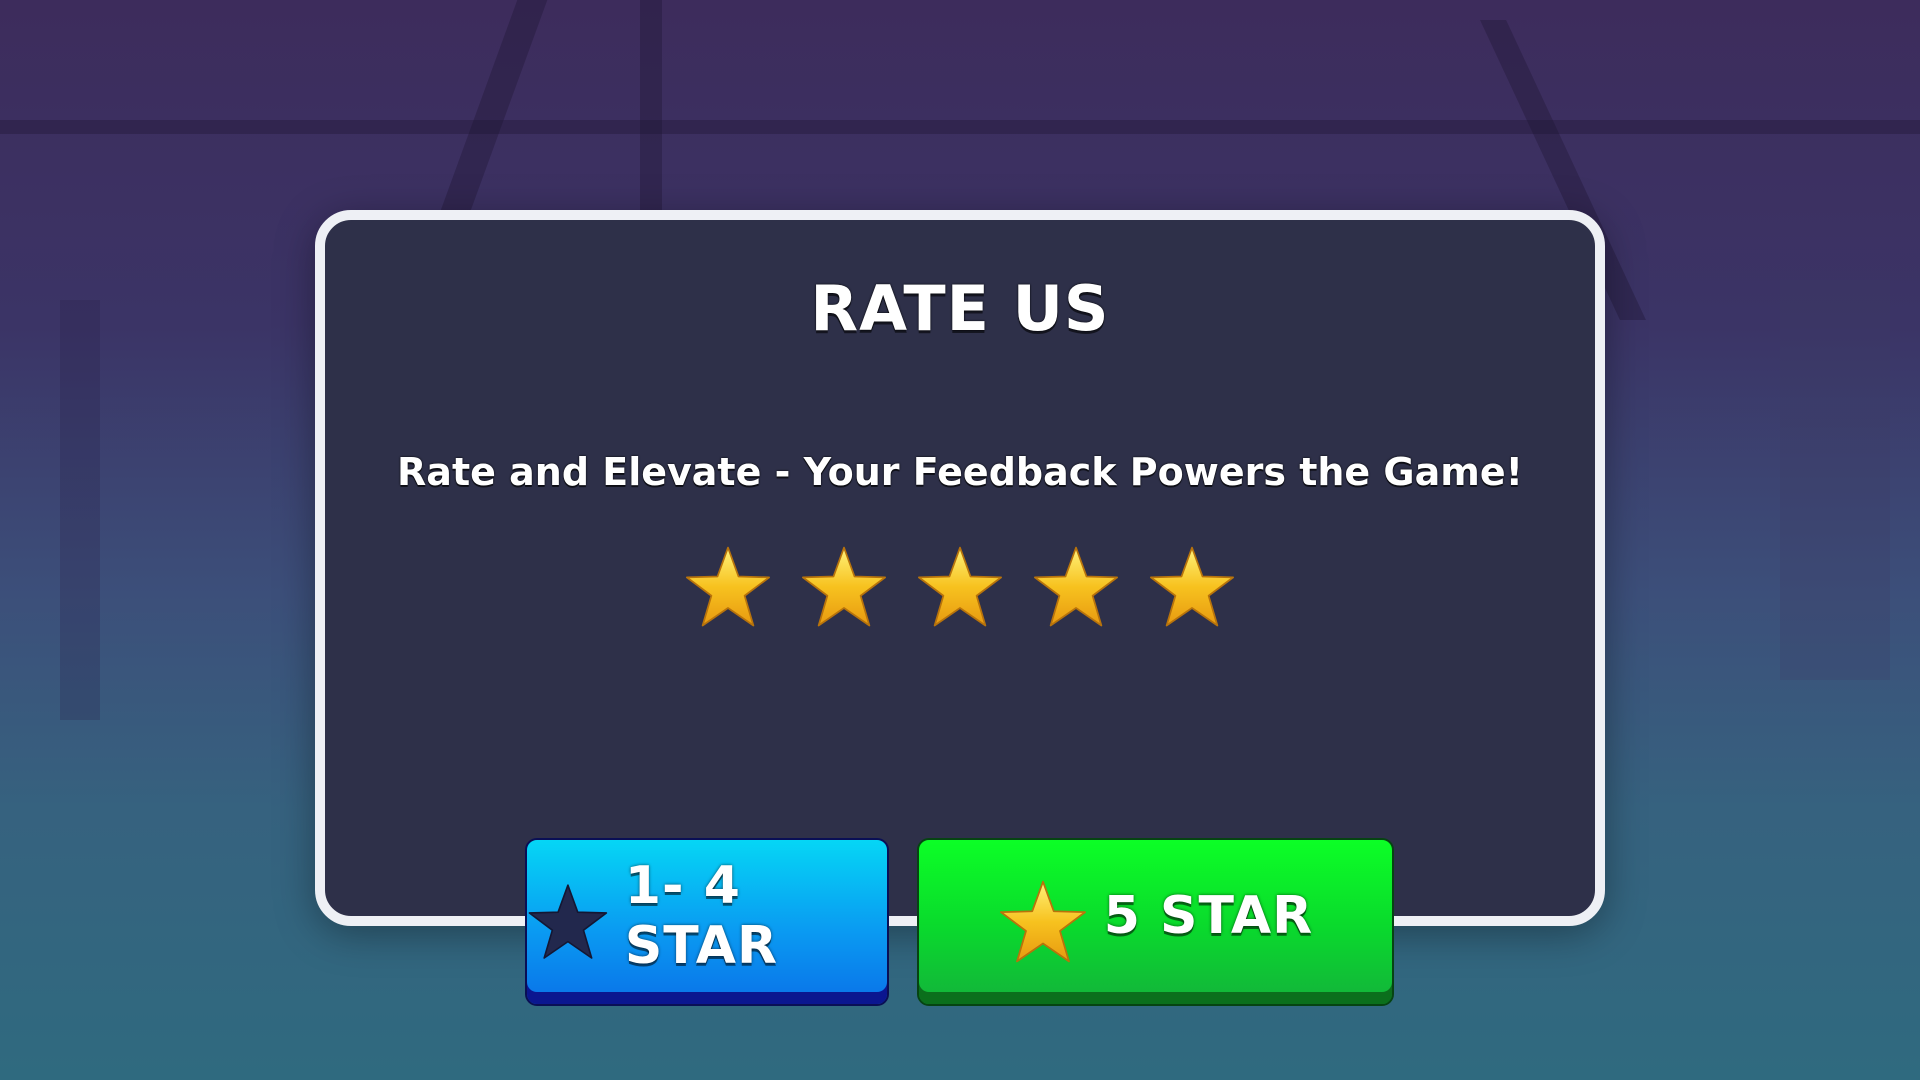 The height and width of the screenshot is (1080, 1920). I want to click on rate-1-4-star-label: 1- 4 STAR, so click(701, 916).